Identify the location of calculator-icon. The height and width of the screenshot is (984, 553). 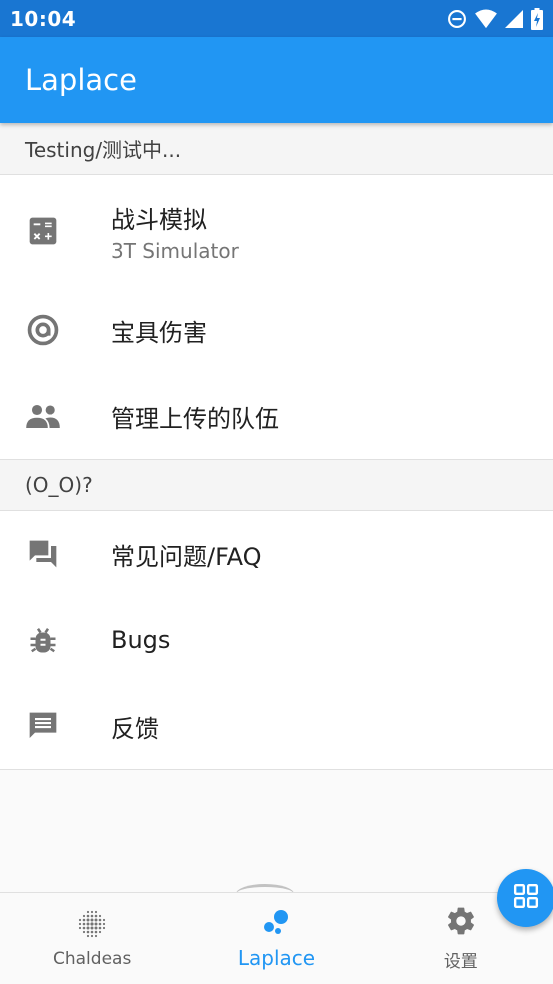
(43, 231).